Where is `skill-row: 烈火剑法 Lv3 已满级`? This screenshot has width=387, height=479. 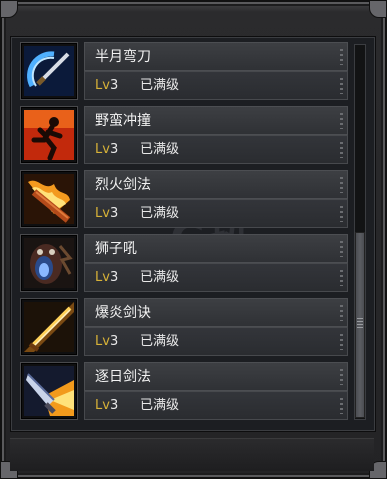 skill-row: 烈火剑法 Lv3 已满级 is located at coordinates (184, 199).